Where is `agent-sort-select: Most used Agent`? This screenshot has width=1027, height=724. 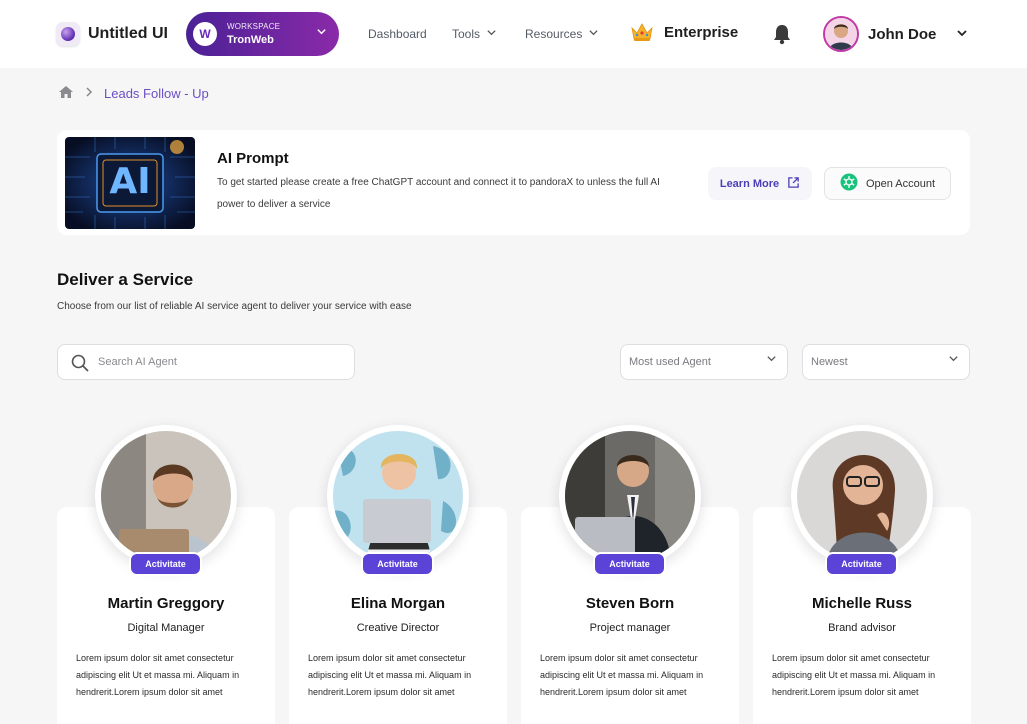 agent-sort-select: Most used Agent is located at coordinates (704, 362).